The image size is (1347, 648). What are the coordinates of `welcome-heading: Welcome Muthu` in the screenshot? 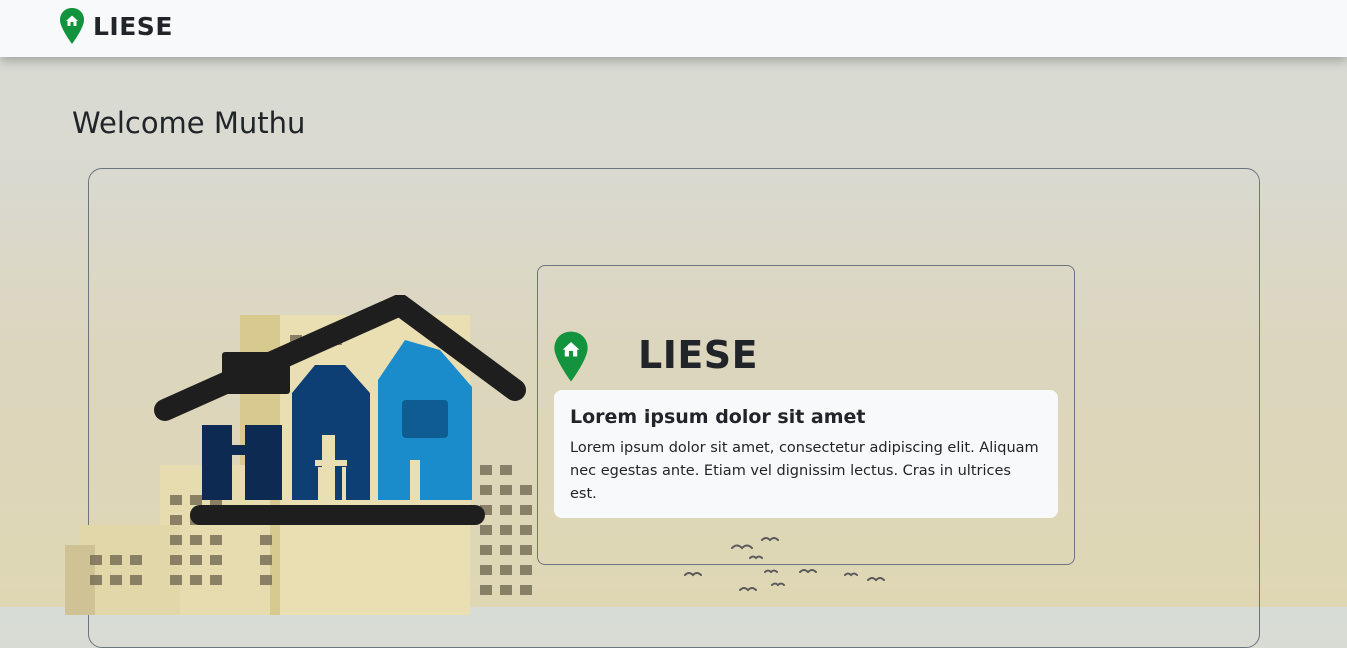 It's located at (189, 123).